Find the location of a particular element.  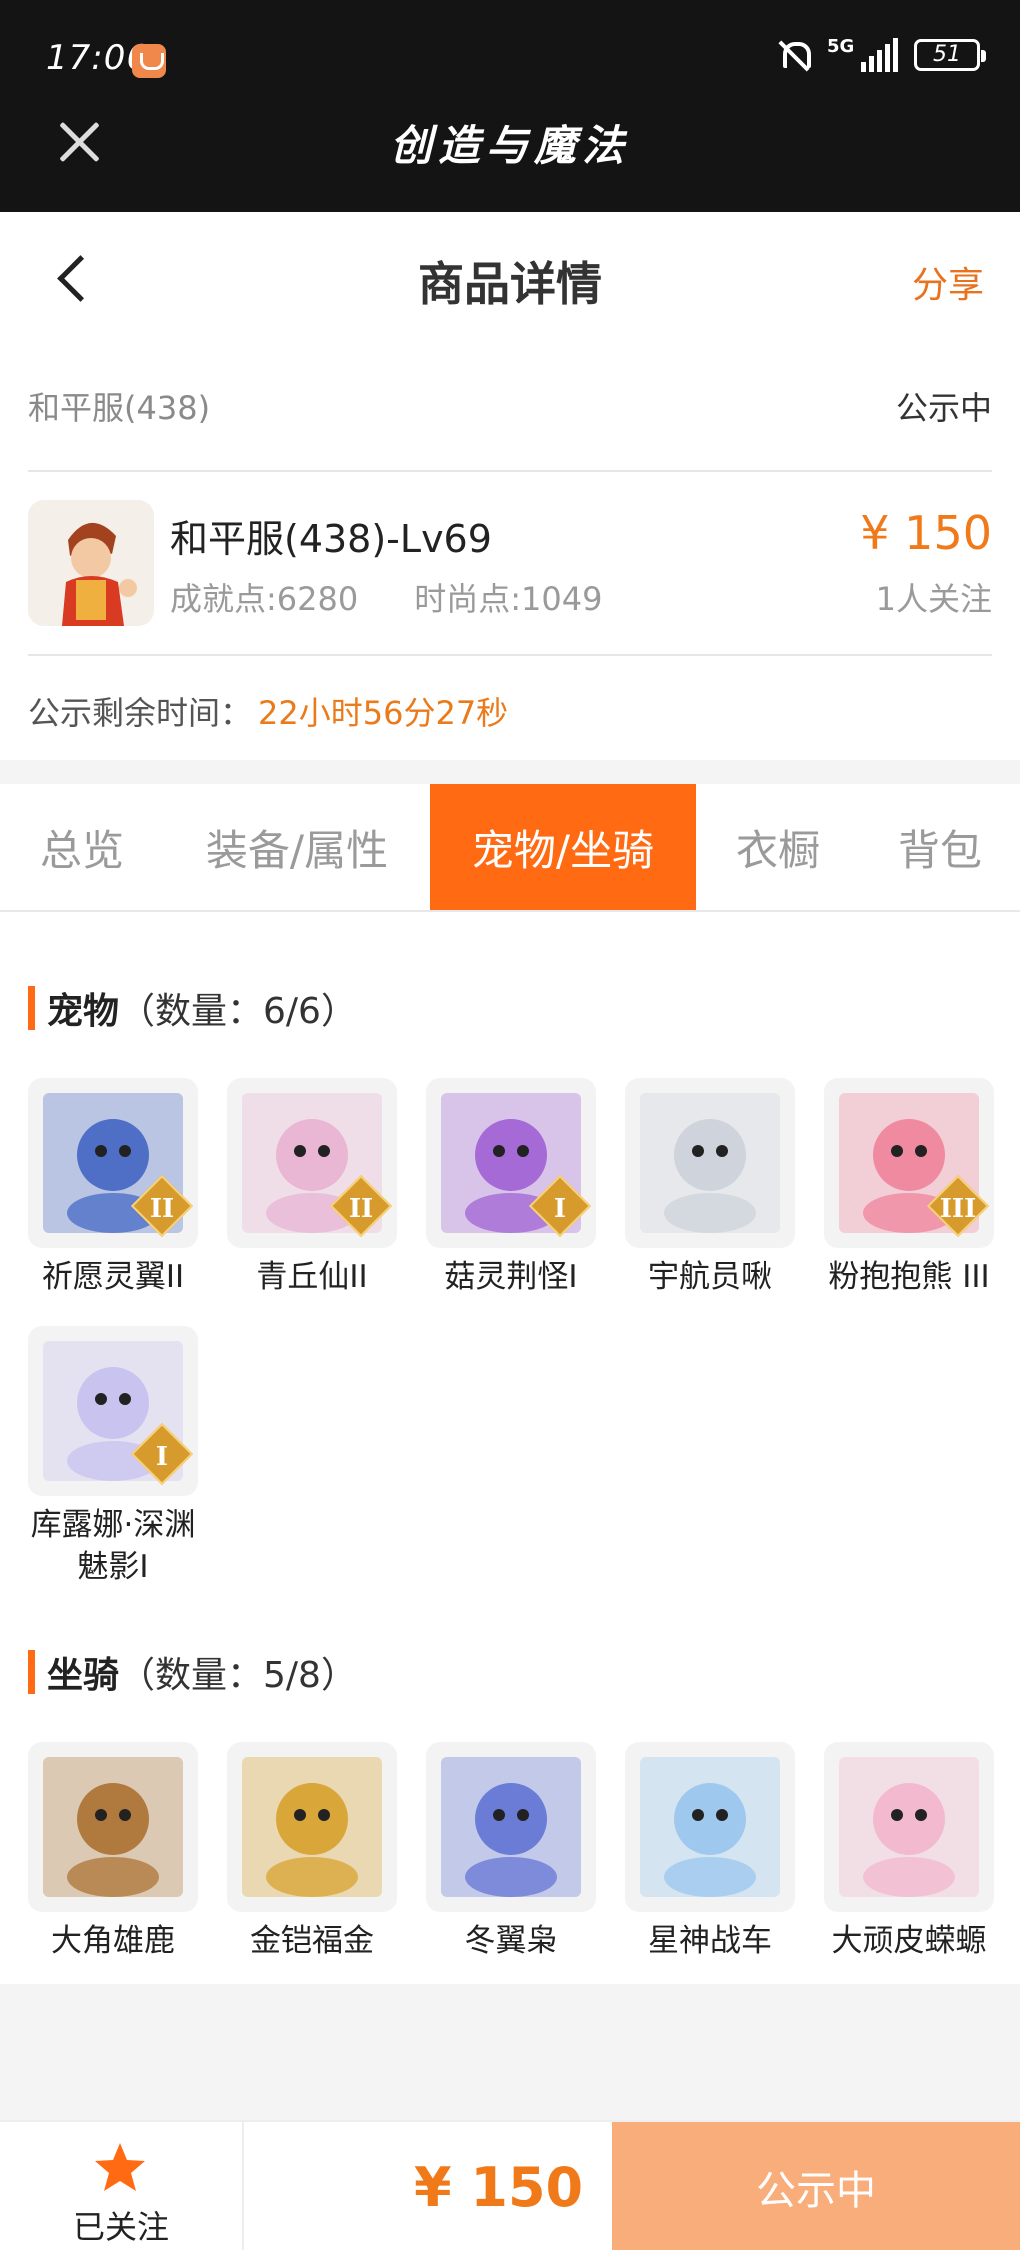

battery-icon: 51 is located at coordinates (950, 55).